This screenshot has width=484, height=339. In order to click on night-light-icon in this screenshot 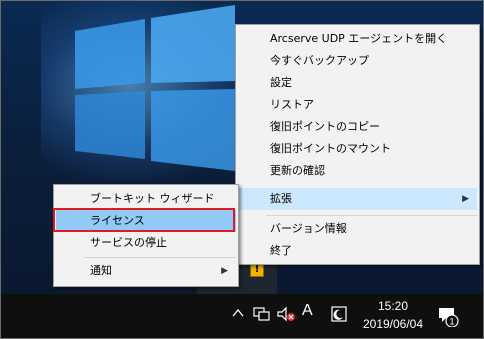, I will do `click(339, 314)`.